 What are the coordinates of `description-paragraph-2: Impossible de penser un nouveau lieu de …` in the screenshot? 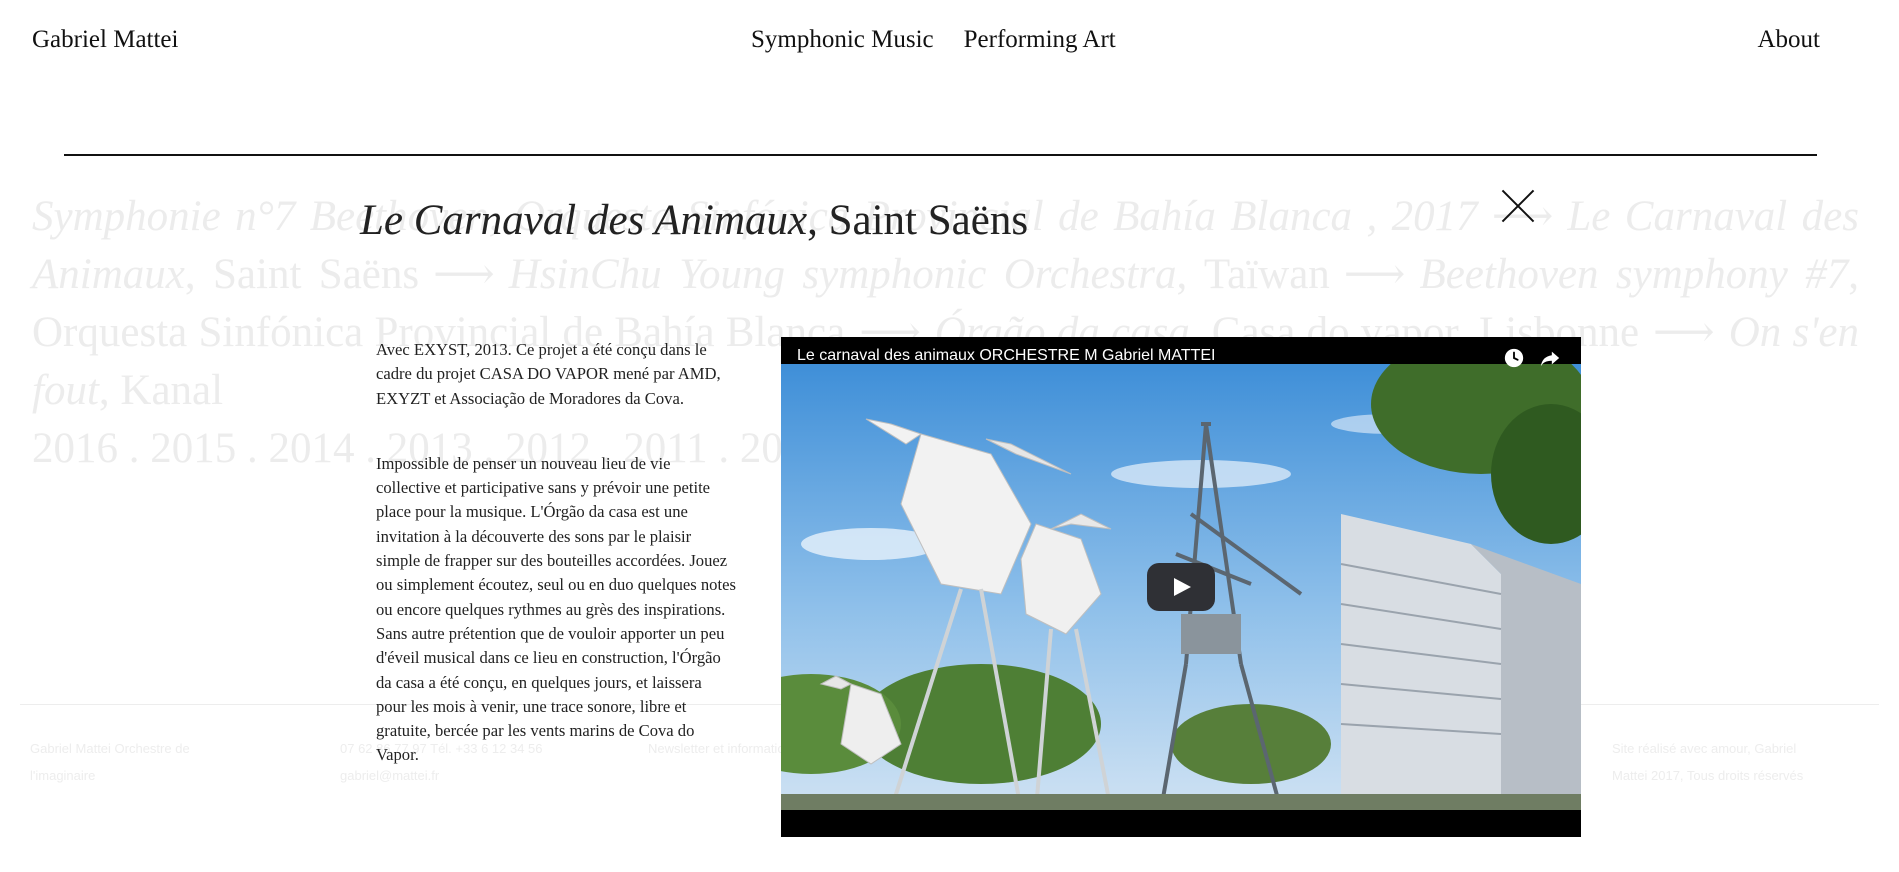 It's located at (556, 609).